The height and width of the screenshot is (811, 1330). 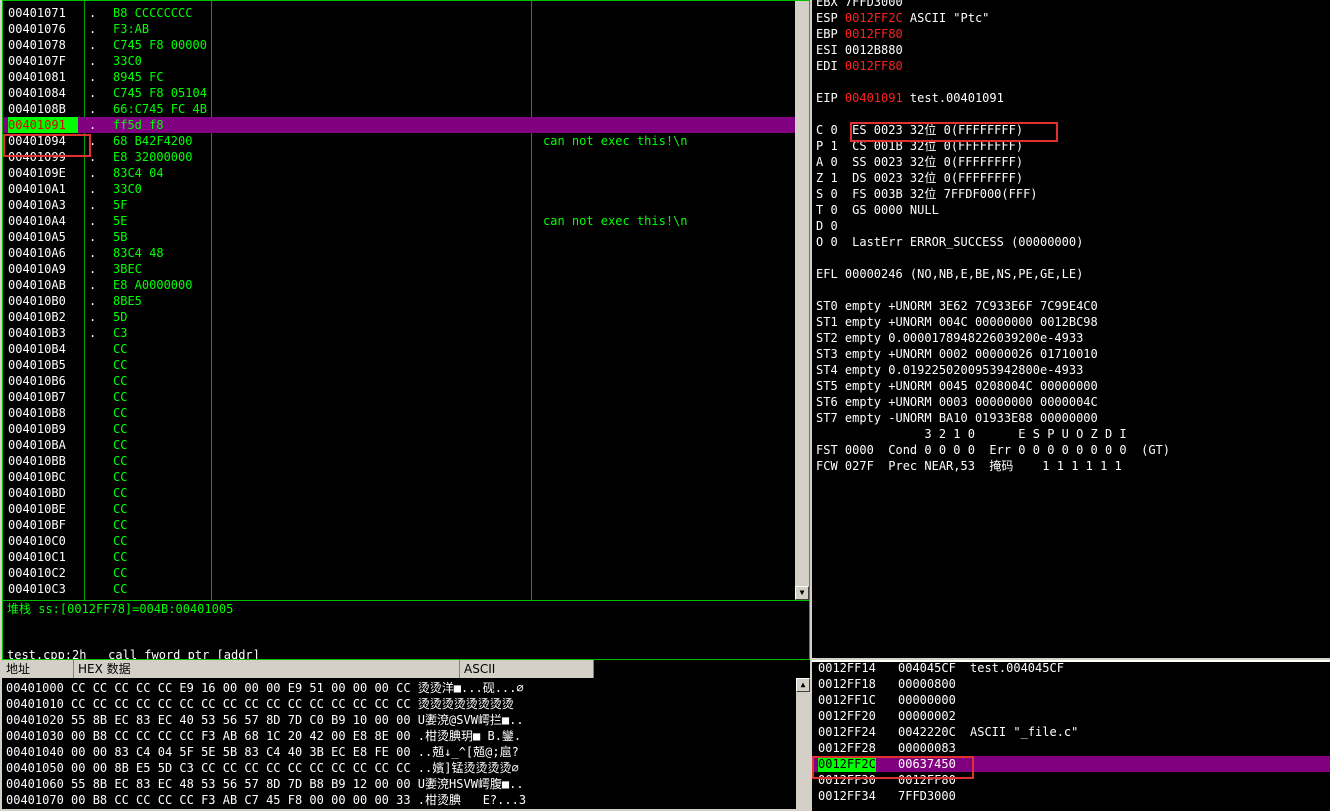 I want to click on stack-row: 0012FF24 0042220C ASCII "_file.c", so click(x=1071, y=732).